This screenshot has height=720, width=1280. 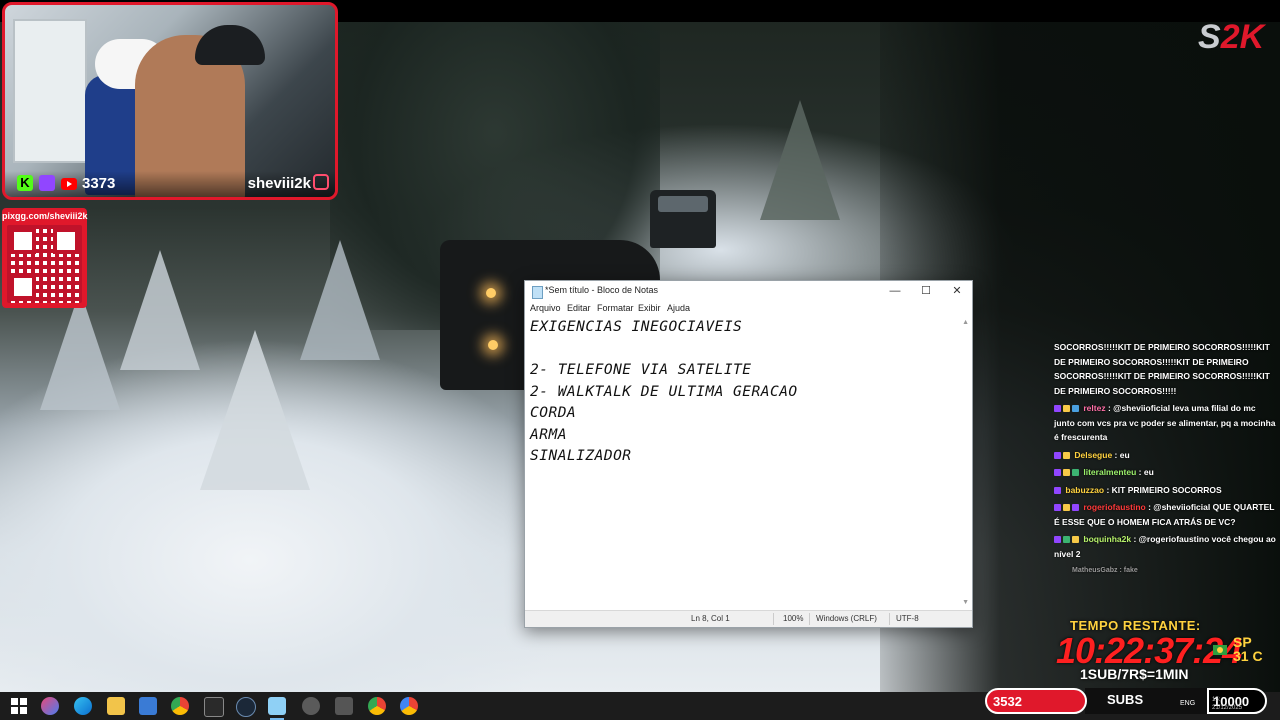 I want to click on cam-info-bar: K 3373 sheviii2k, so click(x=170, y=184).